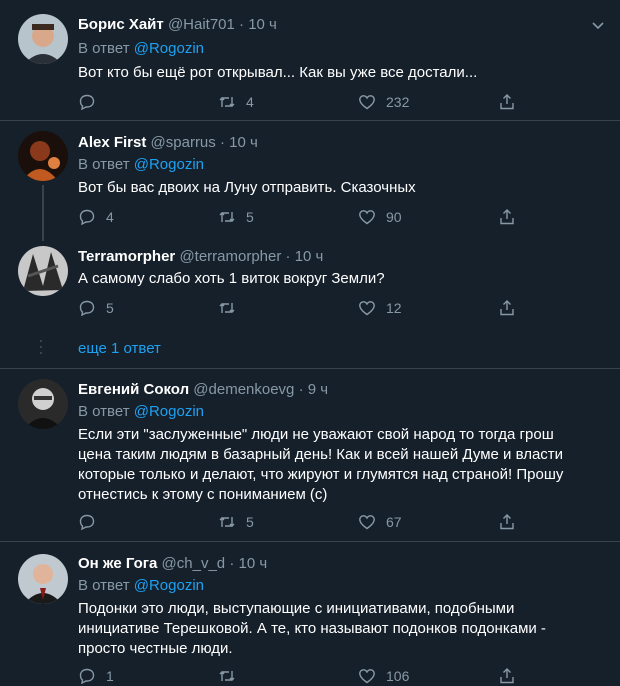 The width and height of the screenshot is (620, 686). Describe the element at coordinates (236, 102) in the screenshot. I see `retweet-button: 4` at that location.